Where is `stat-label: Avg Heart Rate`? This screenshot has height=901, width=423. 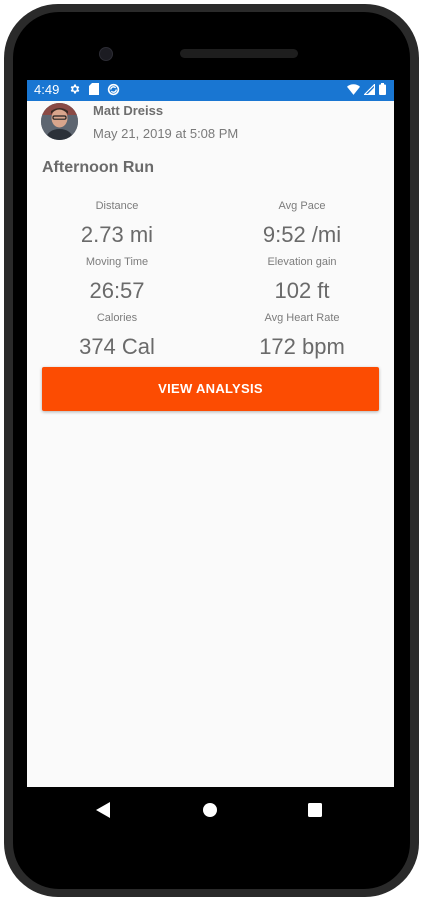 stat-label: Avg Heart Rate is located at coordinates (302, 318).